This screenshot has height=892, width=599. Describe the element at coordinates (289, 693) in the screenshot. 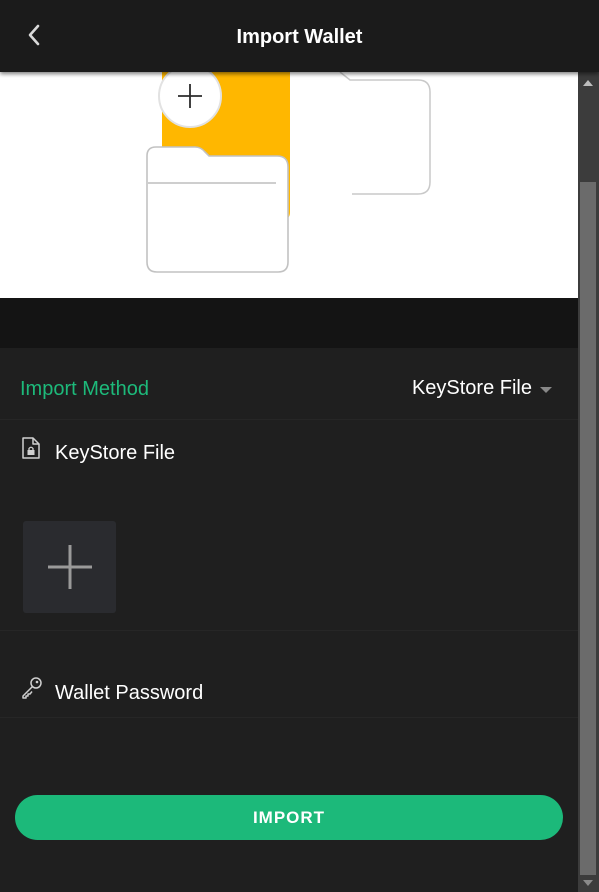

I see `wallet-password-row: Wallet Password` at that location.